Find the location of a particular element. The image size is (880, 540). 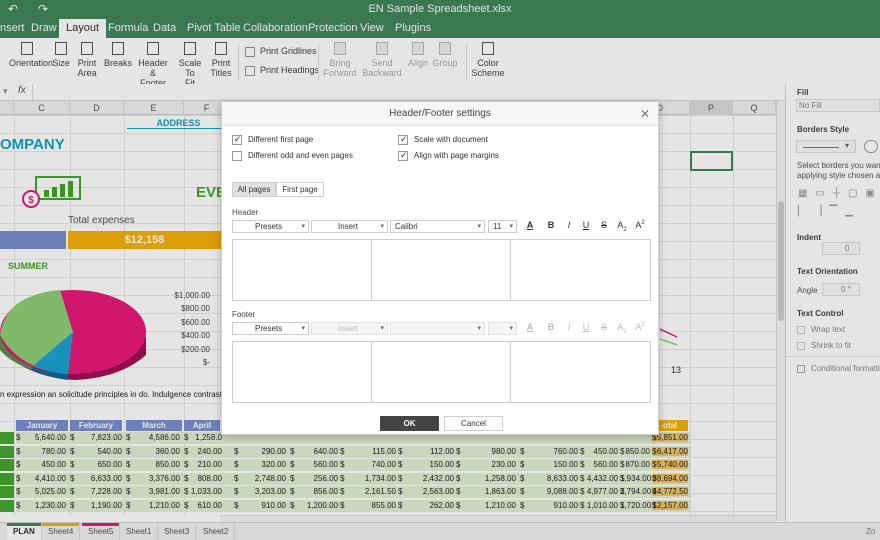

footer-edit-area is located at coordinates (441, 372).